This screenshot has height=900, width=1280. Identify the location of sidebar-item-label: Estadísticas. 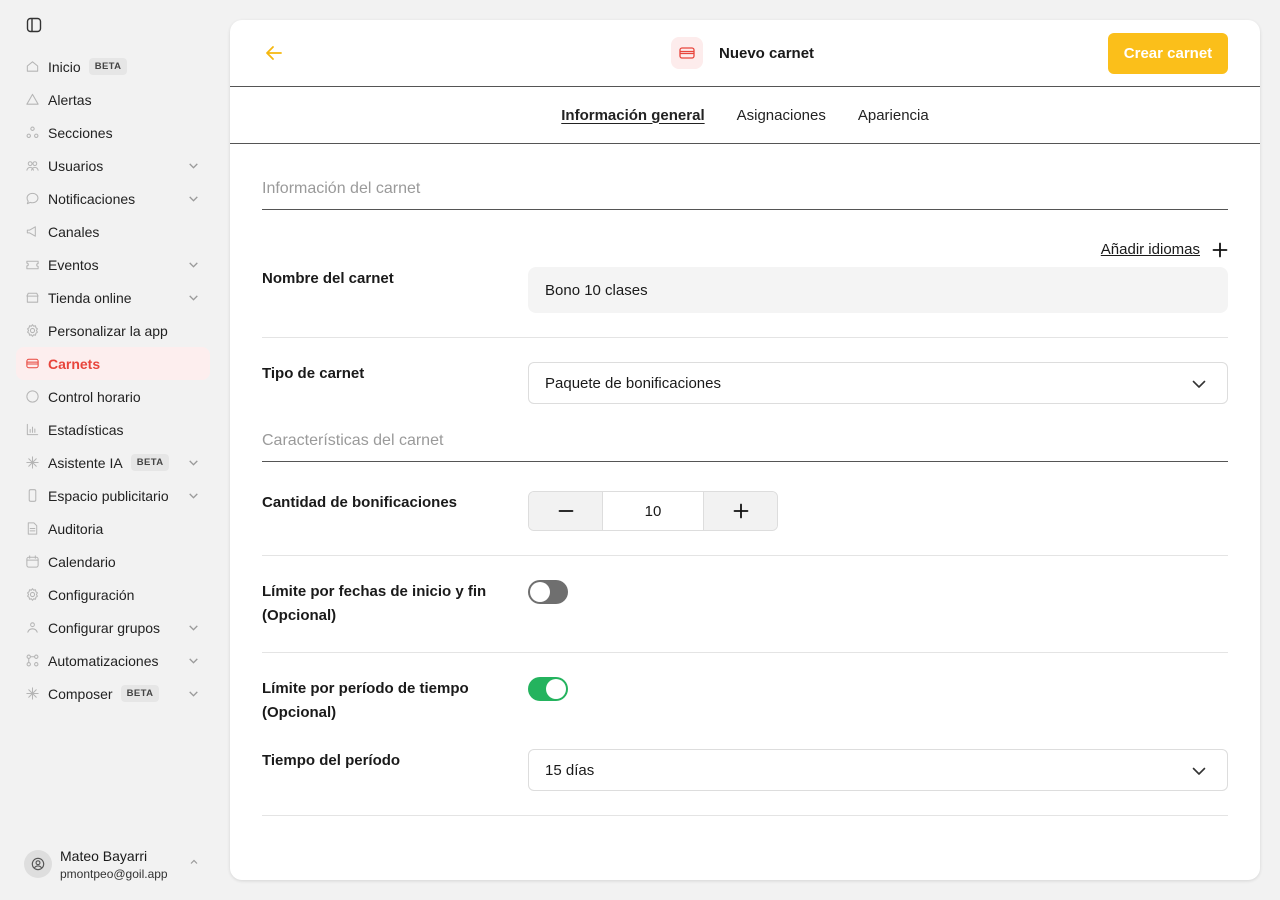
(86, 429).